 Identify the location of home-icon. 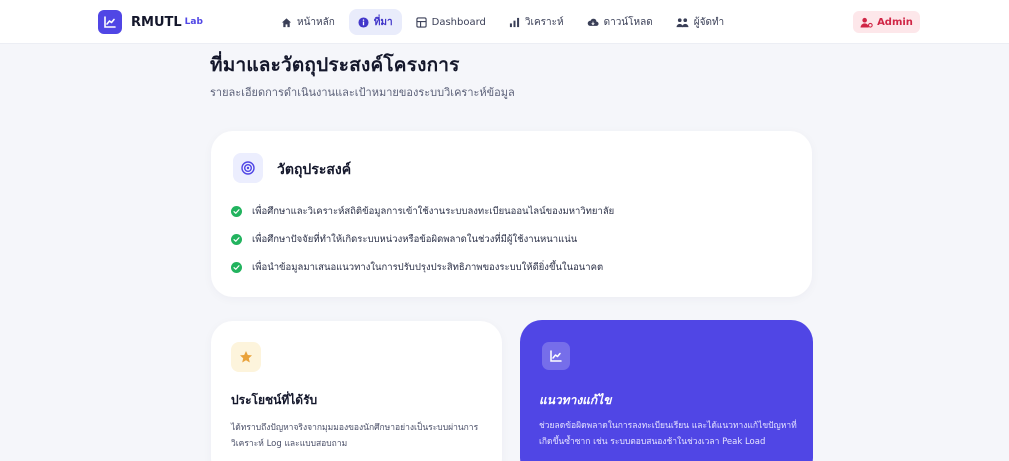
(286, 22).